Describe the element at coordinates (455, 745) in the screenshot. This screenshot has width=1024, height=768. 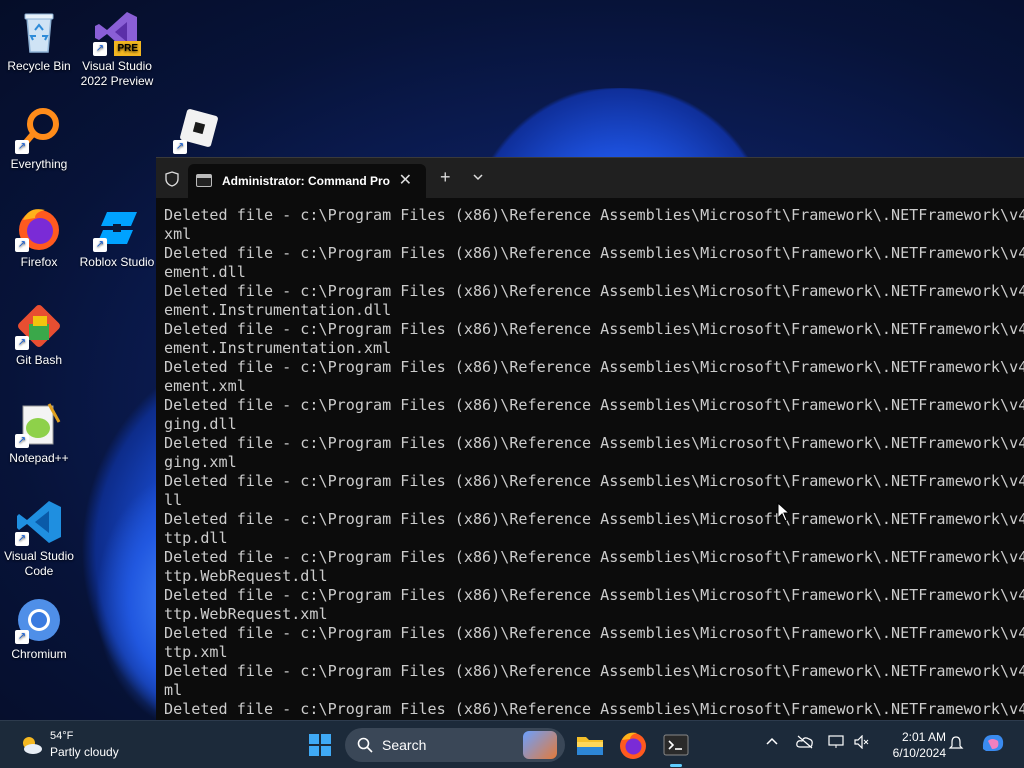
I see `taskbar-search-box: Search` at that location.